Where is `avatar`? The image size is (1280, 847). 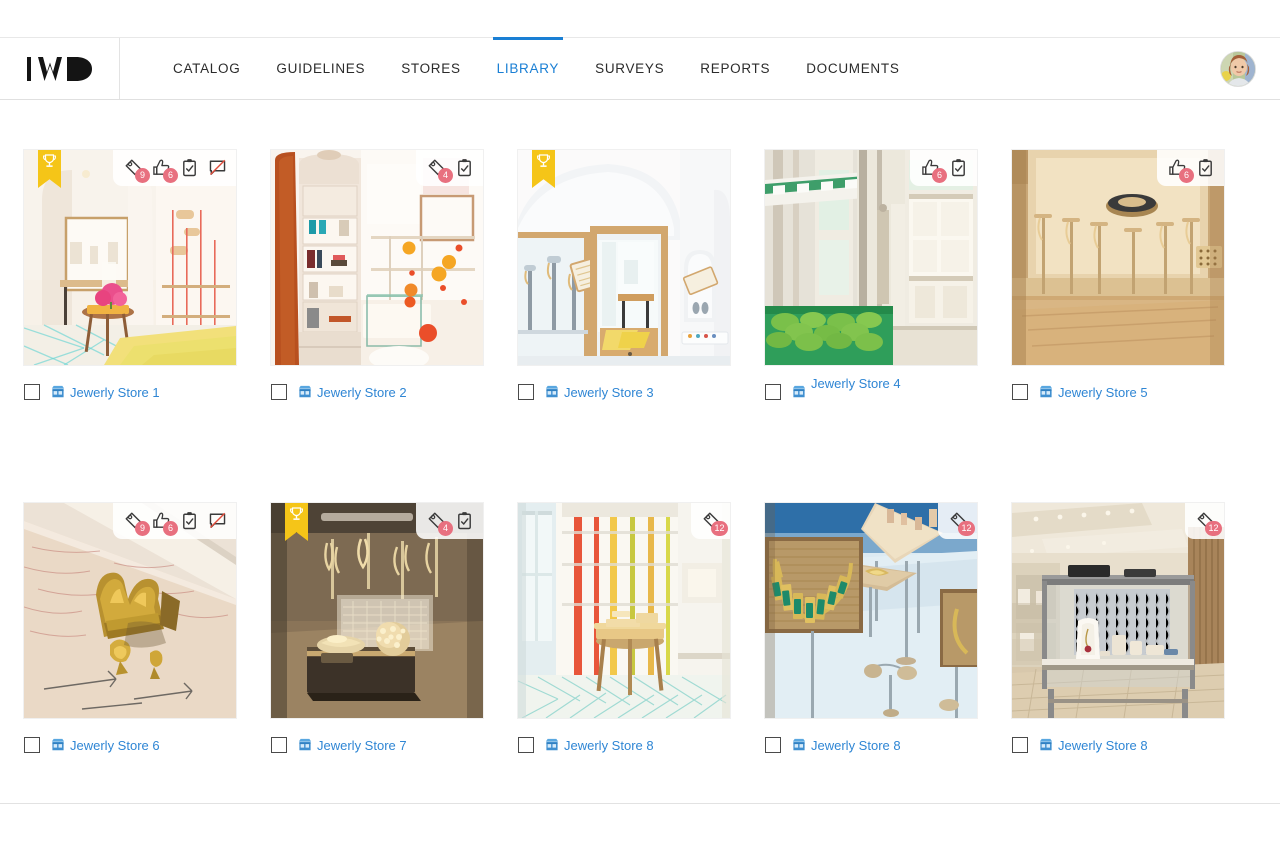
avatar is located at coordinates (1238, 68).